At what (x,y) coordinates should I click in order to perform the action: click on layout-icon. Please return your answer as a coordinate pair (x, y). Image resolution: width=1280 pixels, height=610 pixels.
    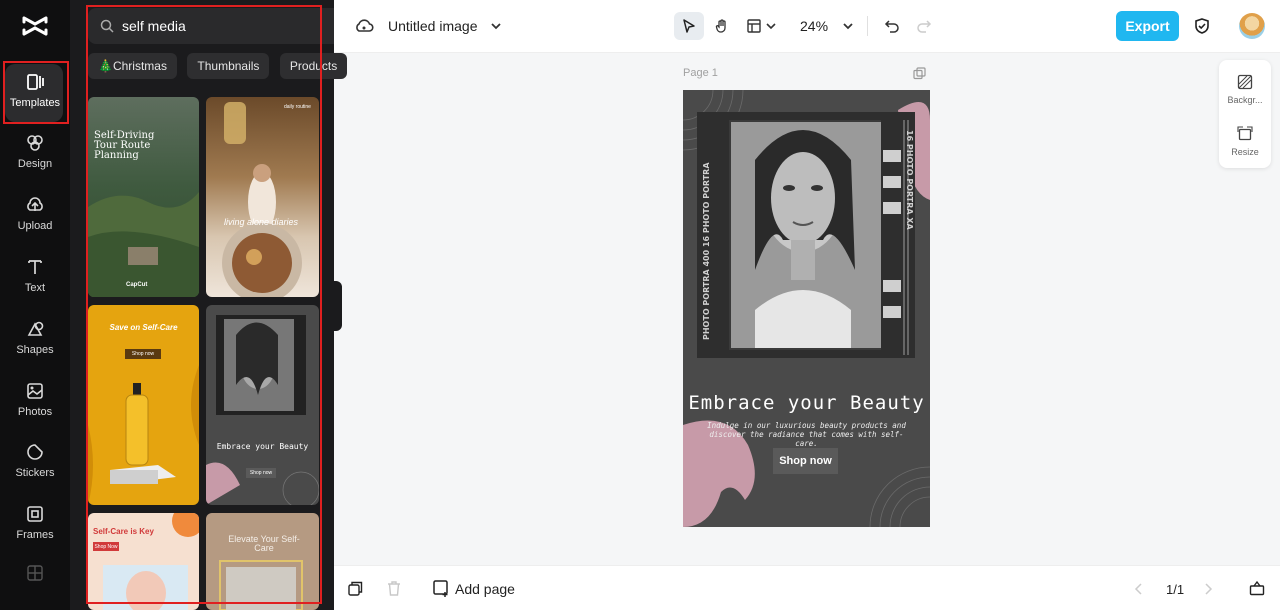
    Looking at the image, I should click on (754, 26).